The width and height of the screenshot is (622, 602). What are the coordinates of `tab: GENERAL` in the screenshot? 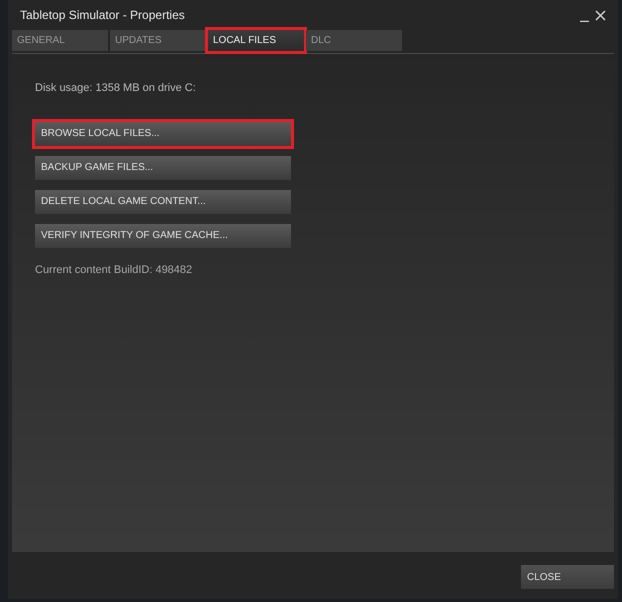 It's located at (60, 40).